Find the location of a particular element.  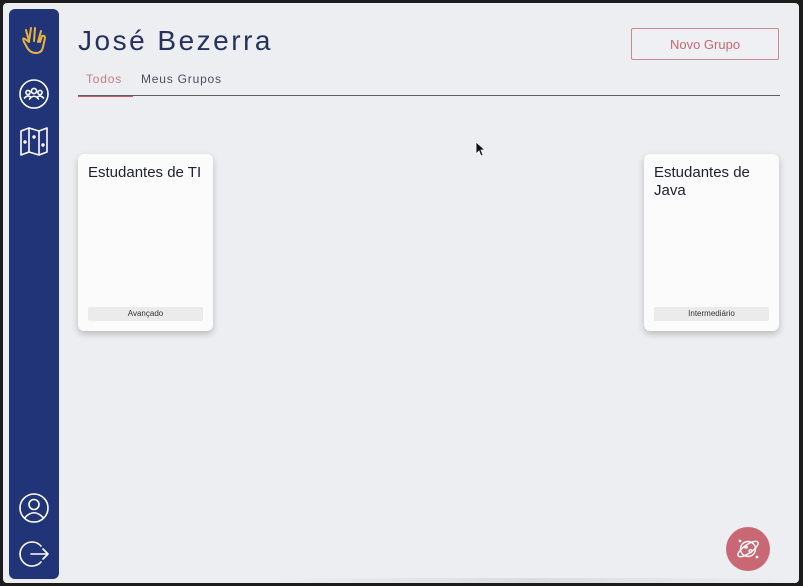

group-card-title: Estudantes de Java is located at coordinates (702, 181).